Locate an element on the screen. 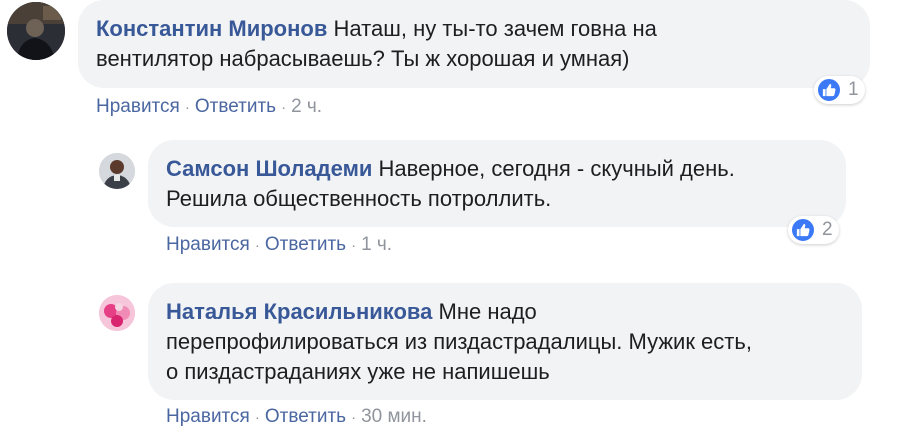  comment-text: о пиздастраданиях уже не напишешь is located at coordinates (358, 371).